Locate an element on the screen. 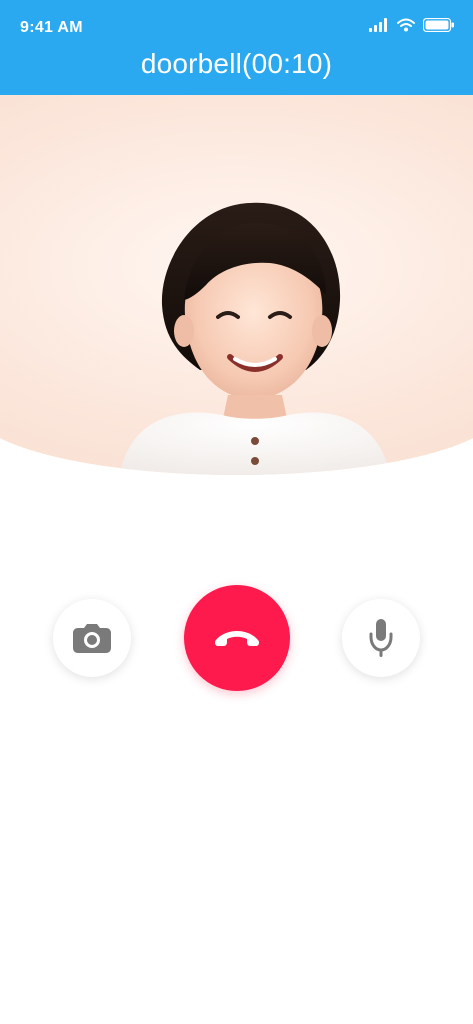 The width and height of the screenshot is (473, 1024). status-time: 9:41 AM is located at coordinates (51, 27).